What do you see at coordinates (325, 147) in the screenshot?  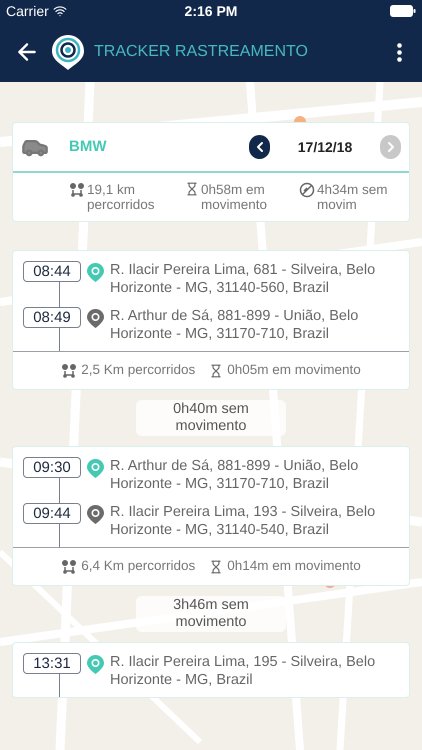 I see `date-text: 17/12/18` at bounding box center [325, 147].